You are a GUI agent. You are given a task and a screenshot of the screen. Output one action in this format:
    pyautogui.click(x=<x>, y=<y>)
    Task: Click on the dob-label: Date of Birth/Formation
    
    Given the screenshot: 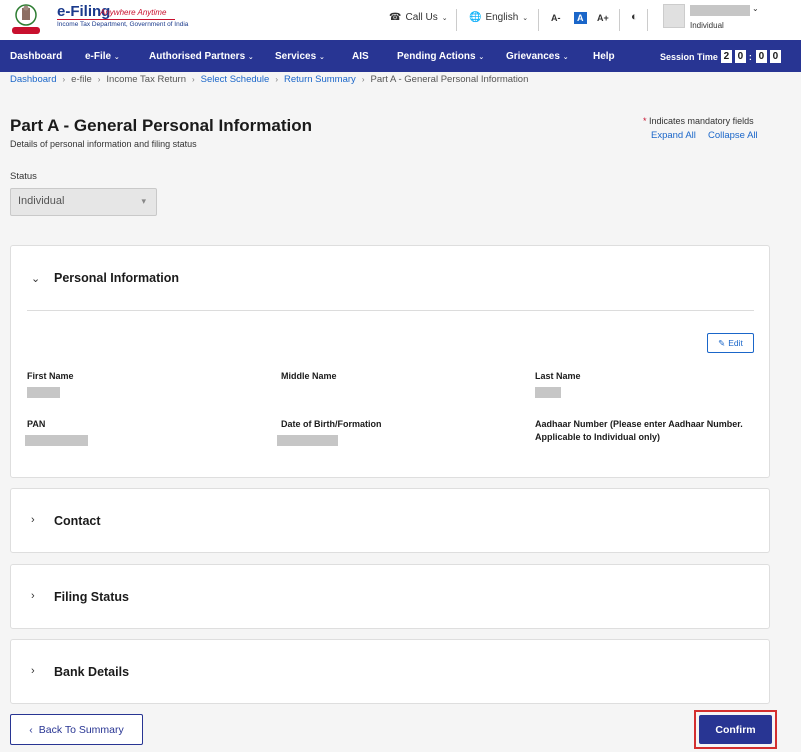 What is the action you would take?
    pyautogui.click(x=331, y=424)
    